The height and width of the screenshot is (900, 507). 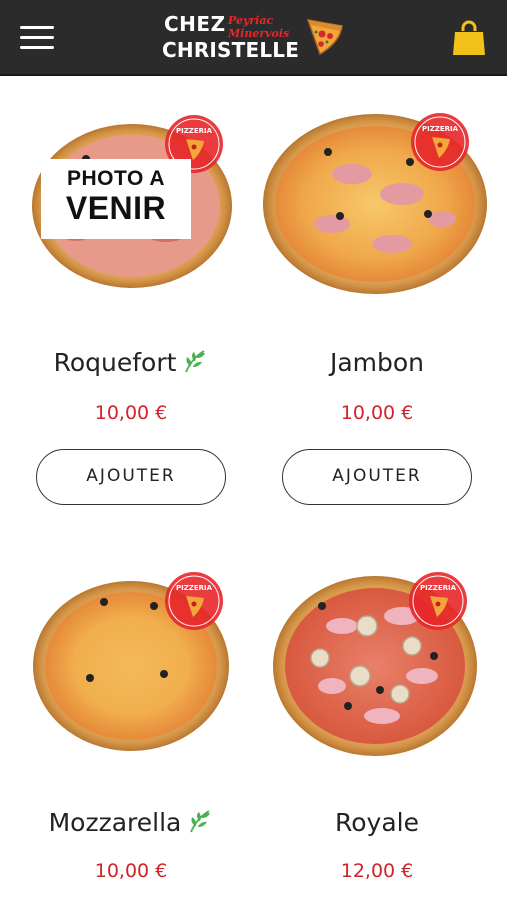 What do you see at coordinates (115, 178) in the screenshot?
I see `placeholder-line1: PHOTO A` at bounding box center [115, 178].